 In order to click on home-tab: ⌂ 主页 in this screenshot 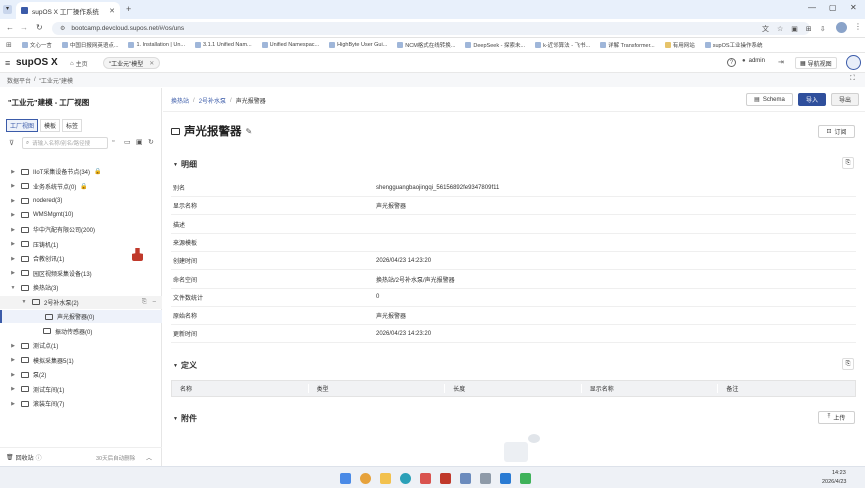, I will do `click(79, 63)`.